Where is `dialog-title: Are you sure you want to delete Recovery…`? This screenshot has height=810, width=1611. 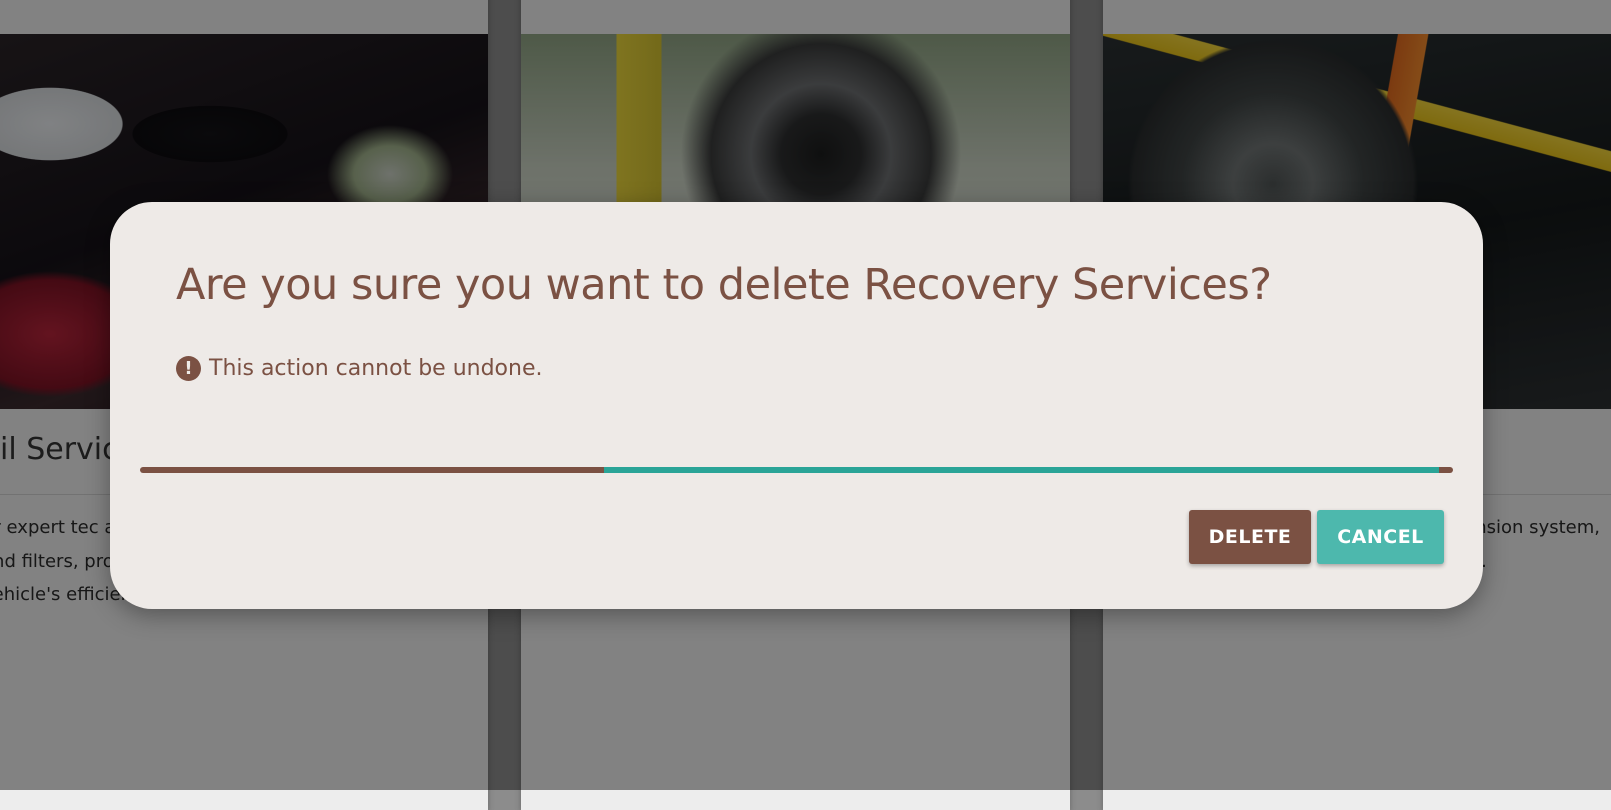 dialog-title: Are you sure you want to delete Recovery… is located at coordinates (724, 285).